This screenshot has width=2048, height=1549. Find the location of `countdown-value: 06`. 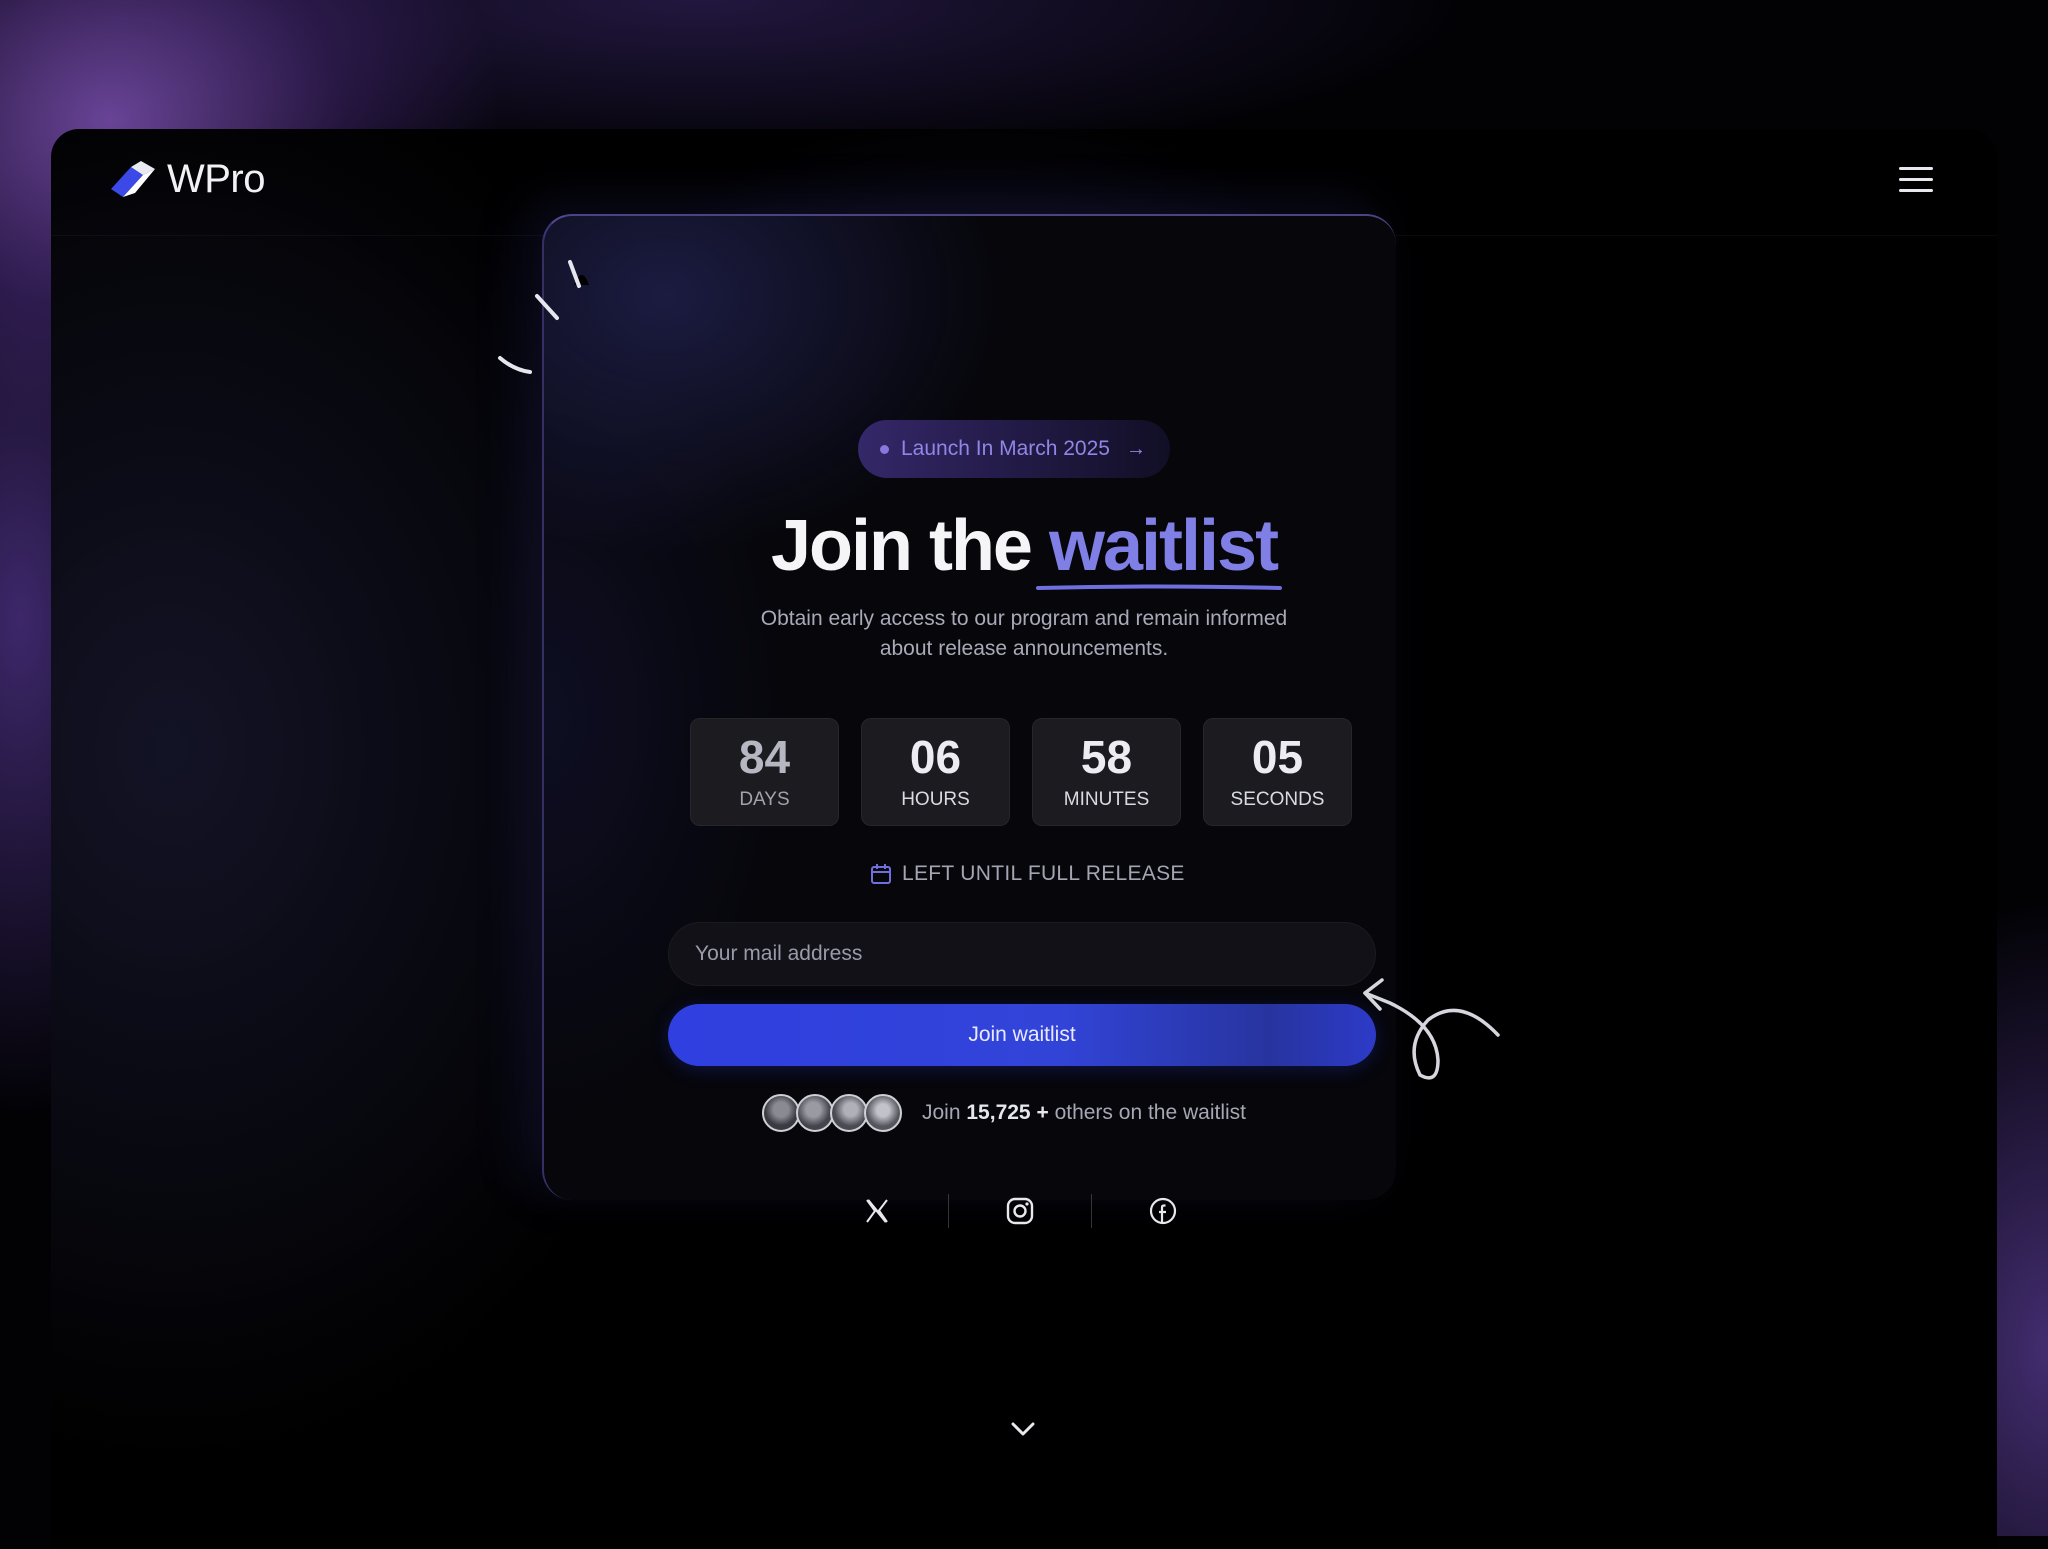

countdown-value: 06 is located at coordinates (935, 757).